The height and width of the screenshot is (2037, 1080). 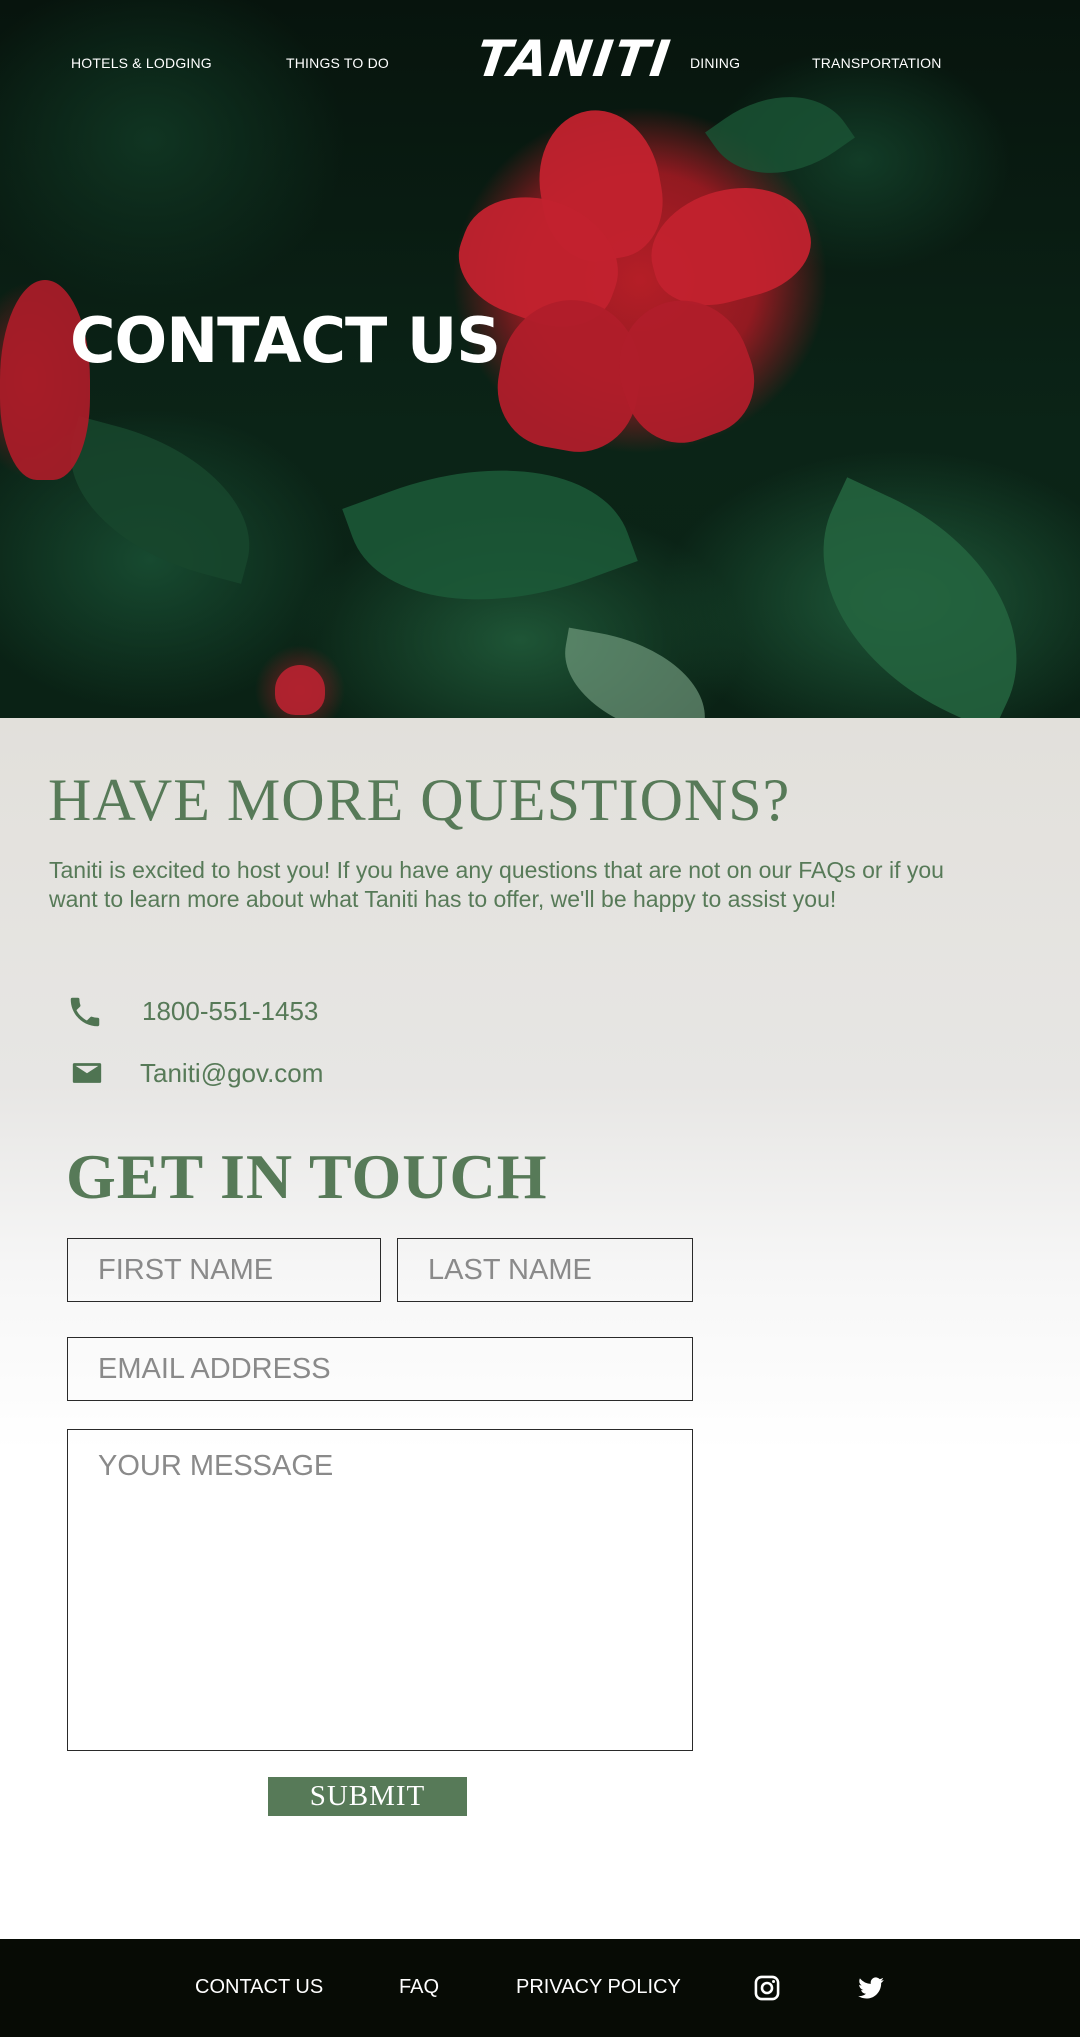 What do you see at coordinates (141, 63) in the screenshot?
I see `nav-hotels-lodging: HOTELS & LODGING` at bounding box center [141, 63].